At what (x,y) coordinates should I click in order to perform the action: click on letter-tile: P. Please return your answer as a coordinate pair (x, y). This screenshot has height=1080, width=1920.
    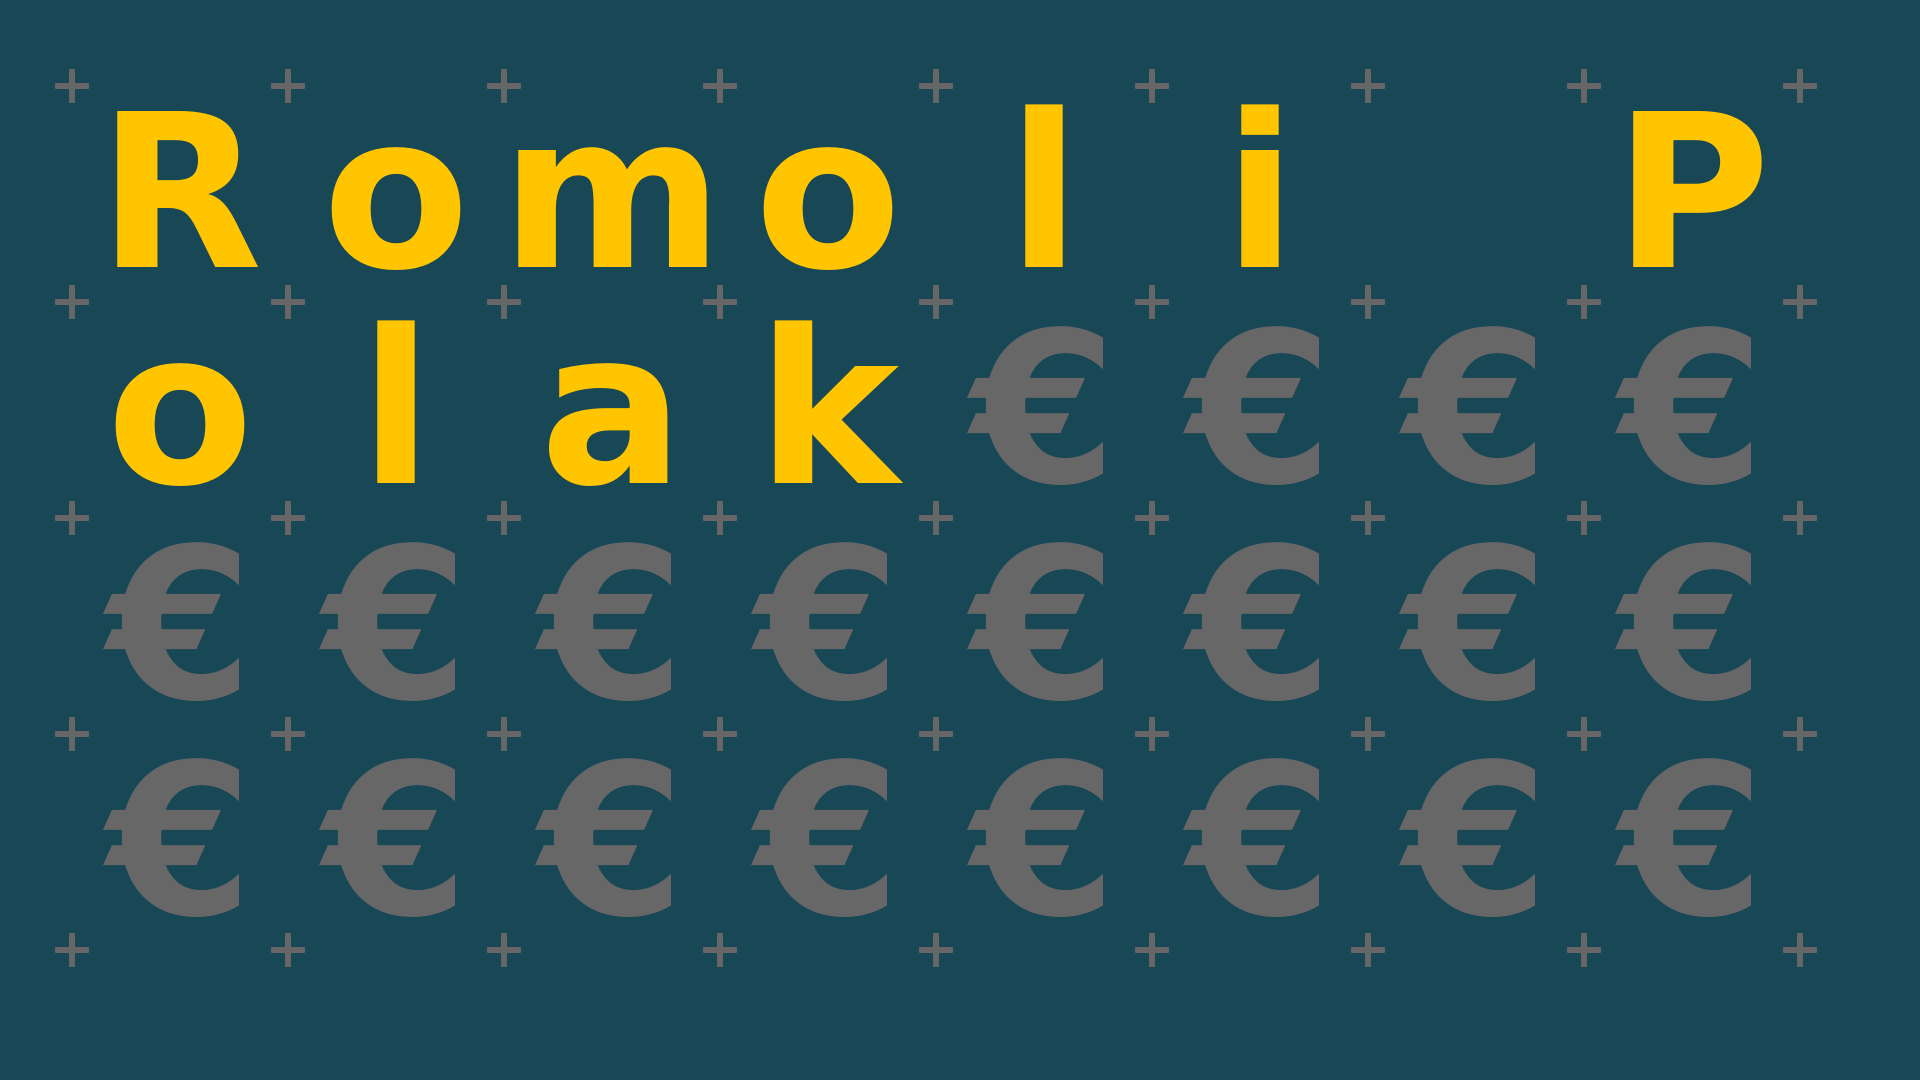
    Looking at the image, I should click on (1692, 193).